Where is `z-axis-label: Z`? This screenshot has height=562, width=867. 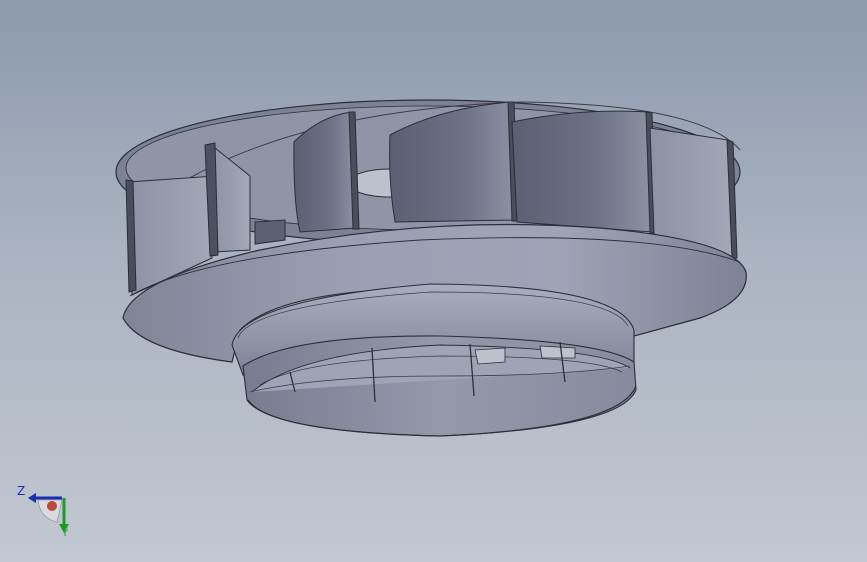
z-axis-label: Z is located at coordinates (21, 491).